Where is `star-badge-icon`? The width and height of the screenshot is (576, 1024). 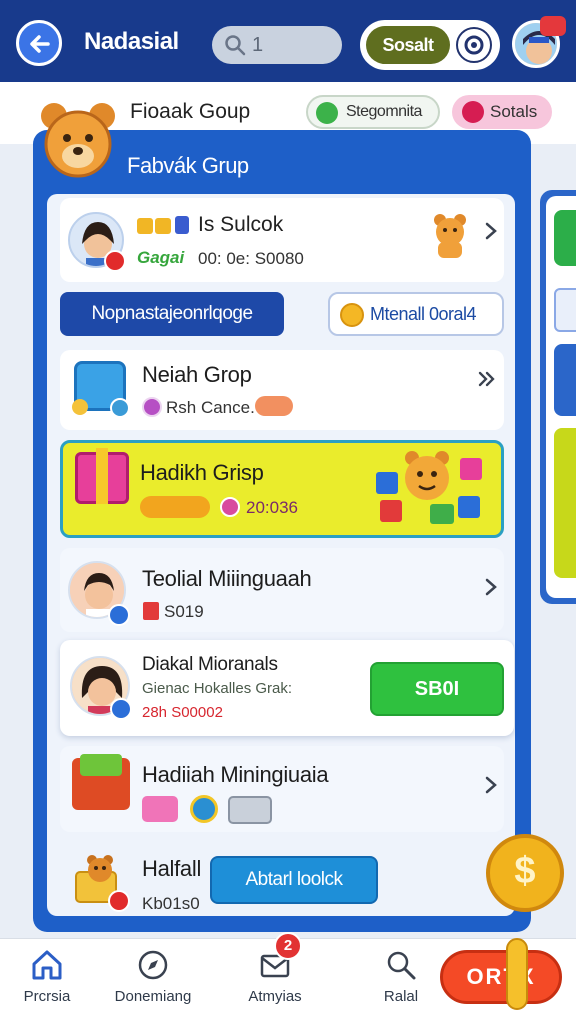
star-badge-icon is located at coordinates (115, 261).